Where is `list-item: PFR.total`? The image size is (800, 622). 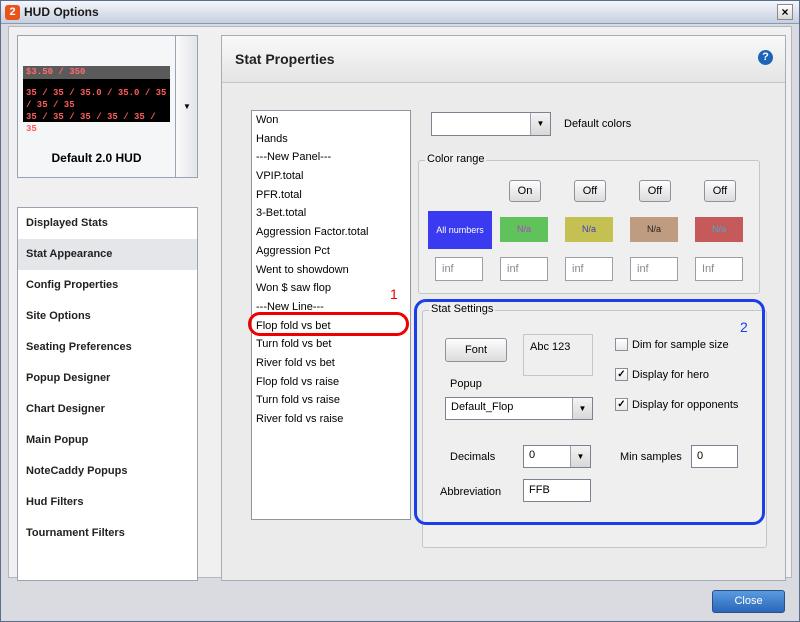
list-item: PFR.total is located at coordinates (331, 195).